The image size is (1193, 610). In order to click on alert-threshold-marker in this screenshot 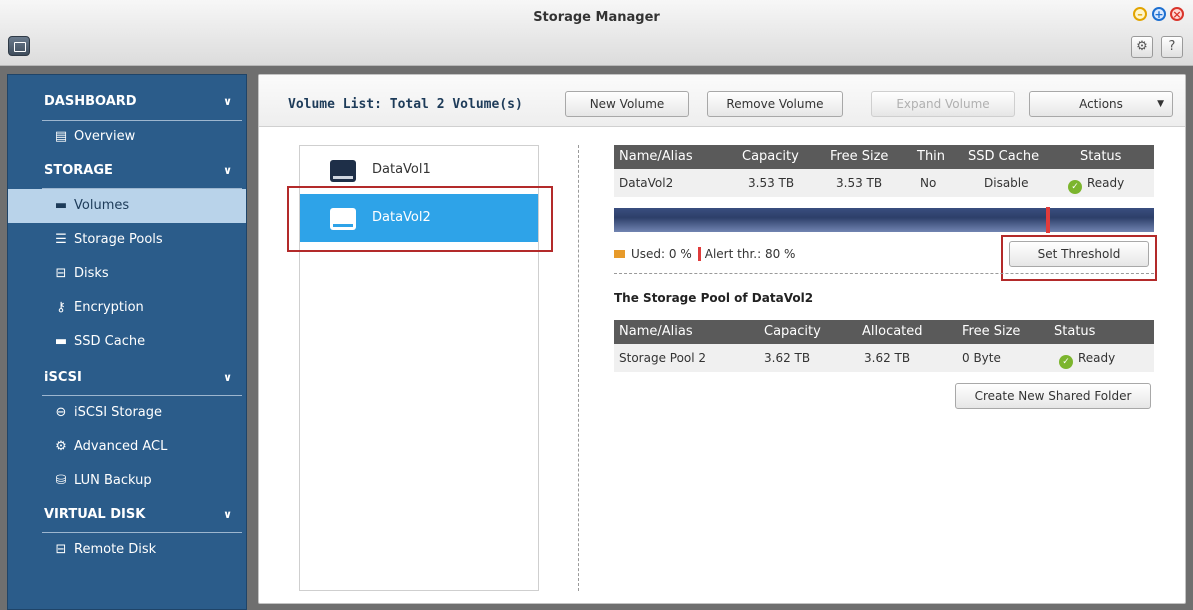, I will do `click(1048, 220)`.